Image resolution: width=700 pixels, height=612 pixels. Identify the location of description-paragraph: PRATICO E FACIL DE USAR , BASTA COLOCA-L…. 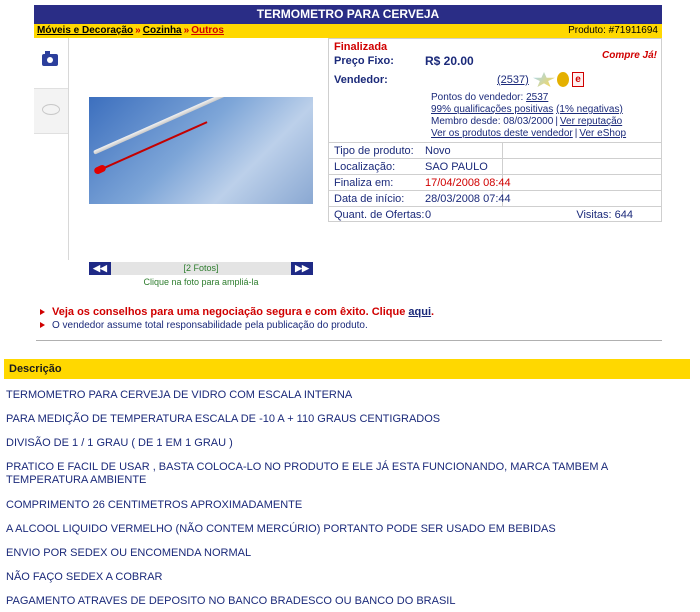
(307, 473).